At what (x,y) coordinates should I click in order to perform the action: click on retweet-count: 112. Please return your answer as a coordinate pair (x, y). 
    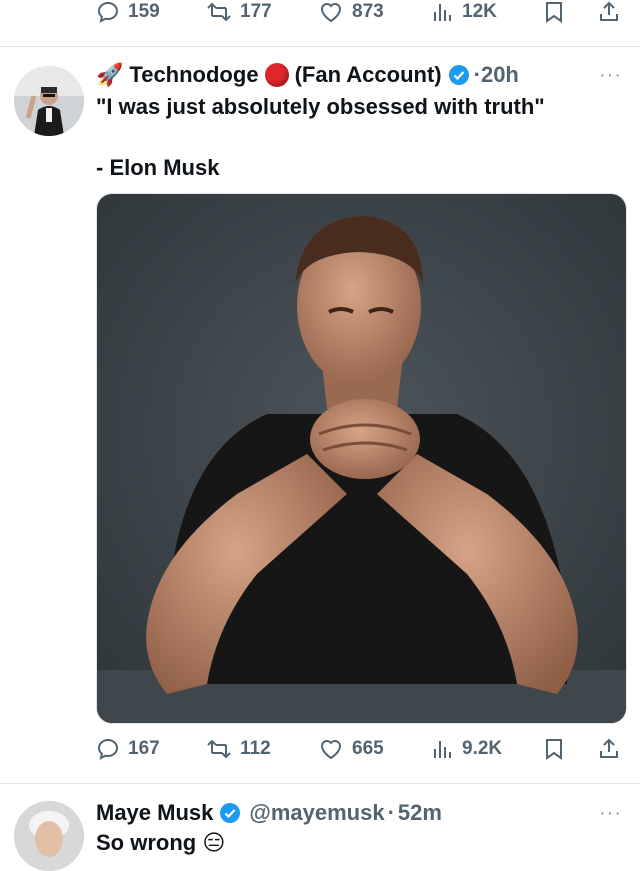
    Looking at the image, I should click on (255, 748).